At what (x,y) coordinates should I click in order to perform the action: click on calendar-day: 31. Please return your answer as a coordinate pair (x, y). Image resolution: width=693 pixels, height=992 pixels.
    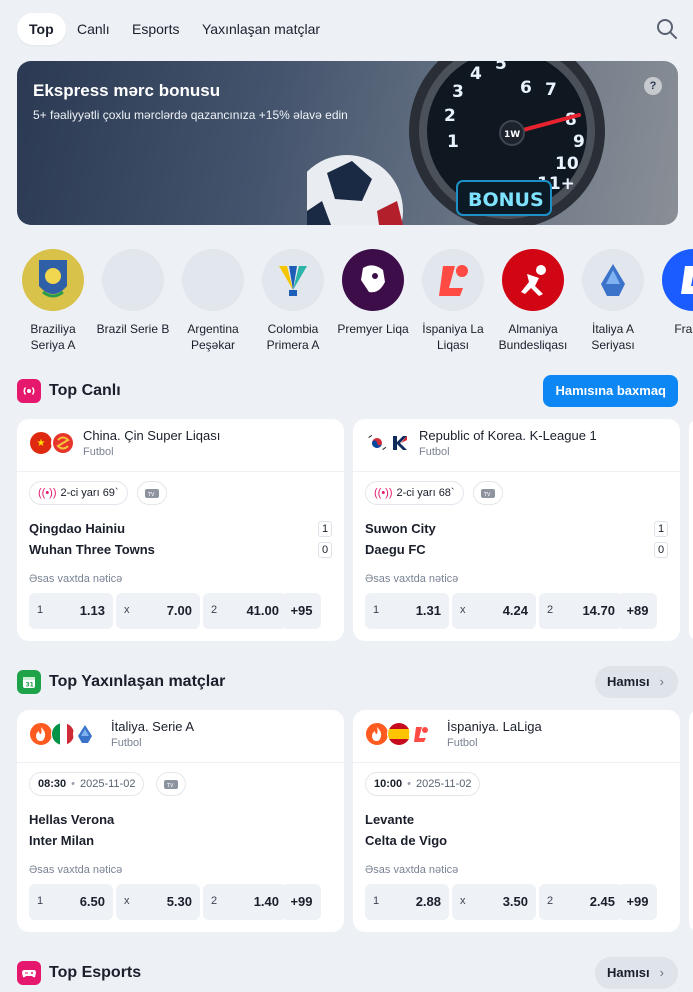
    Looking at the image, I should click on (30, 685).